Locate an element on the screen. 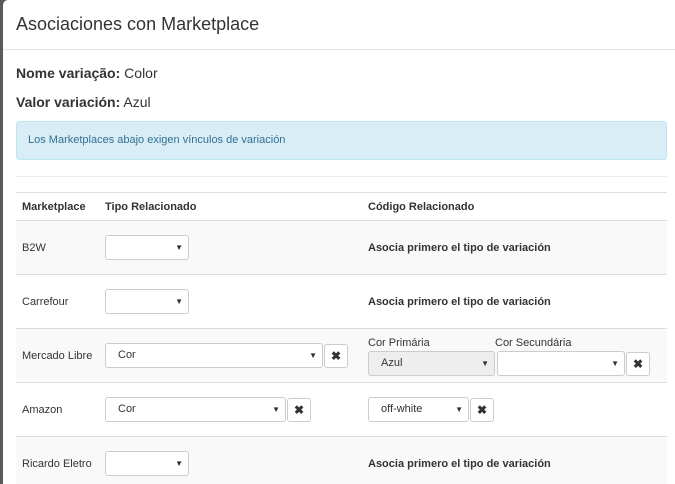  table-row: Amazon Cor ▼ ✖ off-white ▼ ✖ is located at coordinates (341, 409).